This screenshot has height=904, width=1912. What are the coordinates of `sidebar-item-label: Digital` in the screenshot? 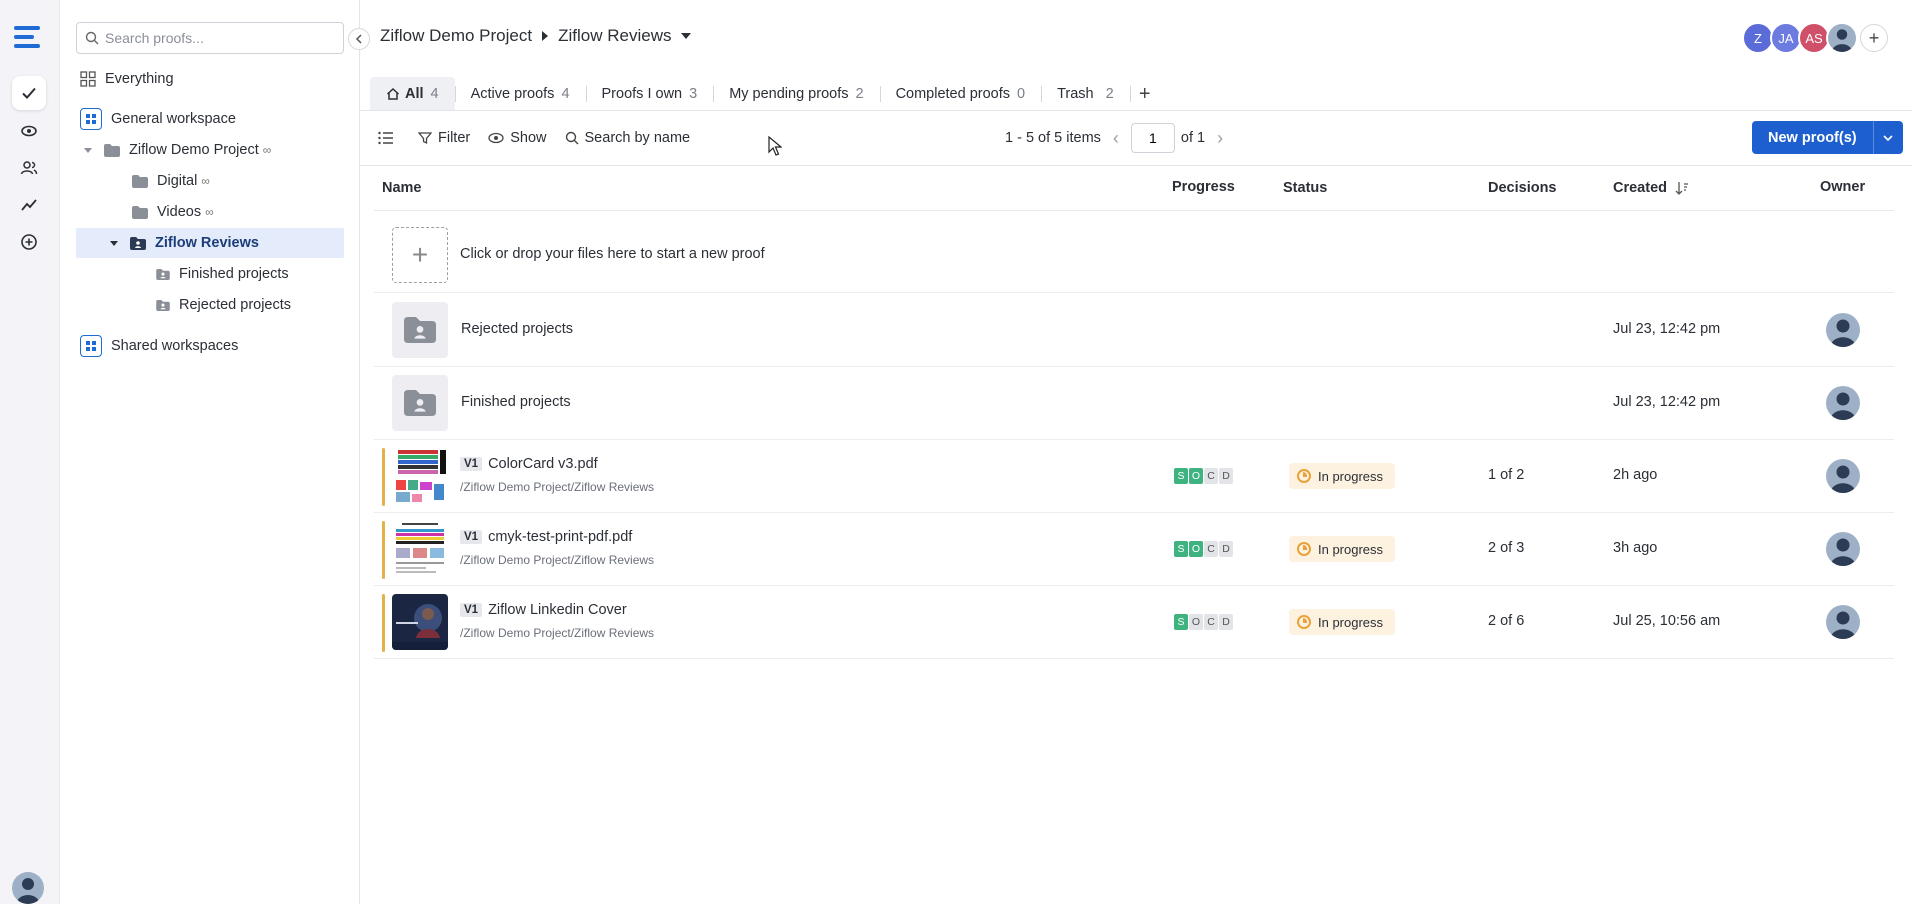 It's located at (177, 181).